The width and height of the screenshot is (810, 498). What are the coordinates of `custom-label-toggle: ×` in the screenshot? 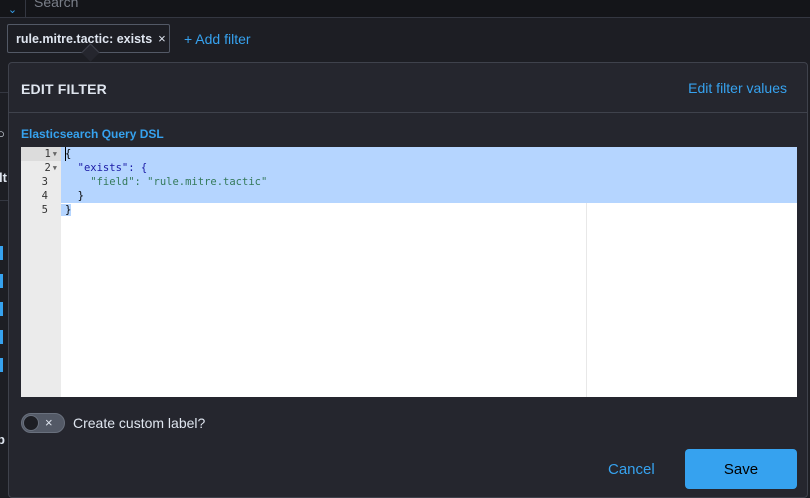 It's located at (43, 423).